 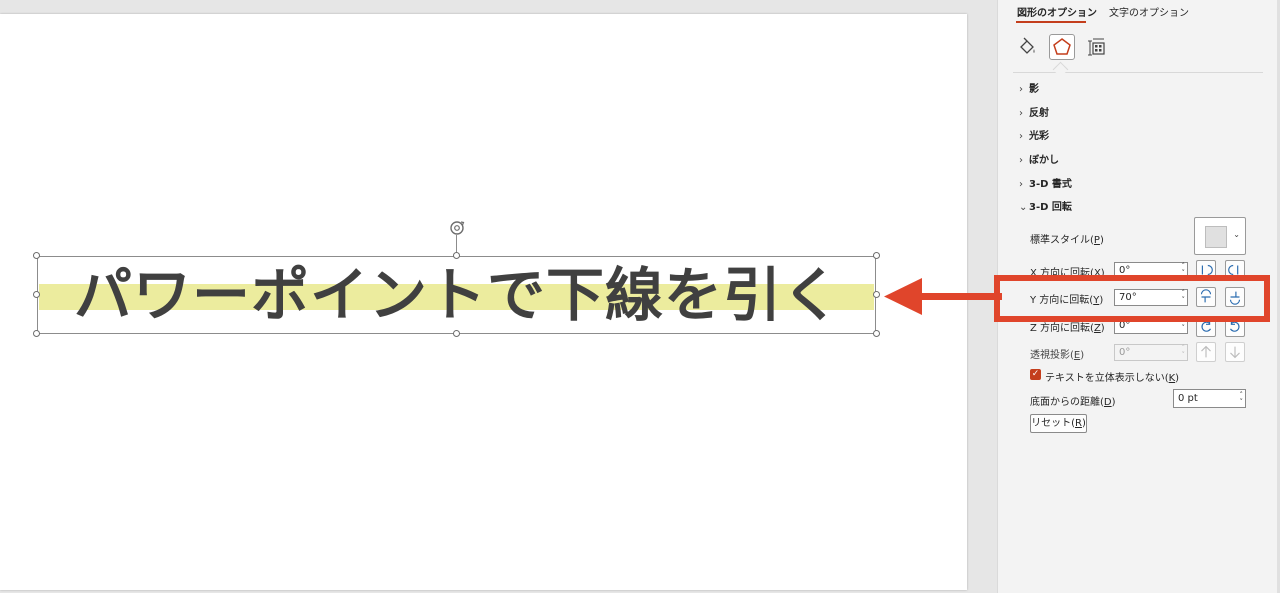 I want to click on slide-title-text: パワーポイントで下線を引く, so click(x=457, y=295).